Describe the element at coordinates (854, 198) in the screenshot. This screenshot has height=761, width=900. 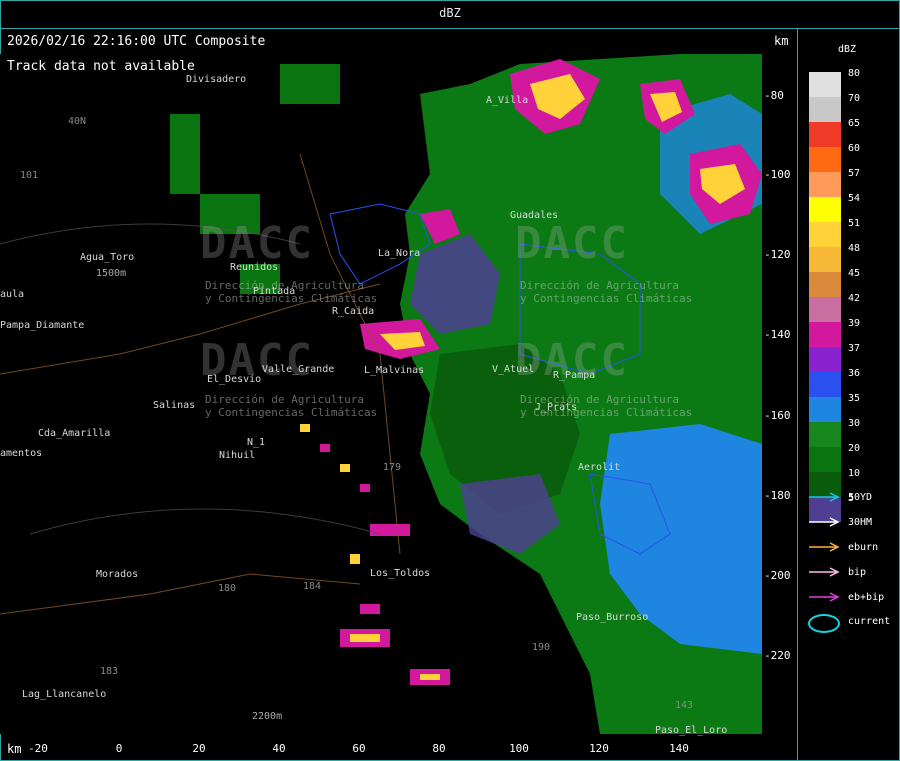
I see `scale-label: 54` at that location.